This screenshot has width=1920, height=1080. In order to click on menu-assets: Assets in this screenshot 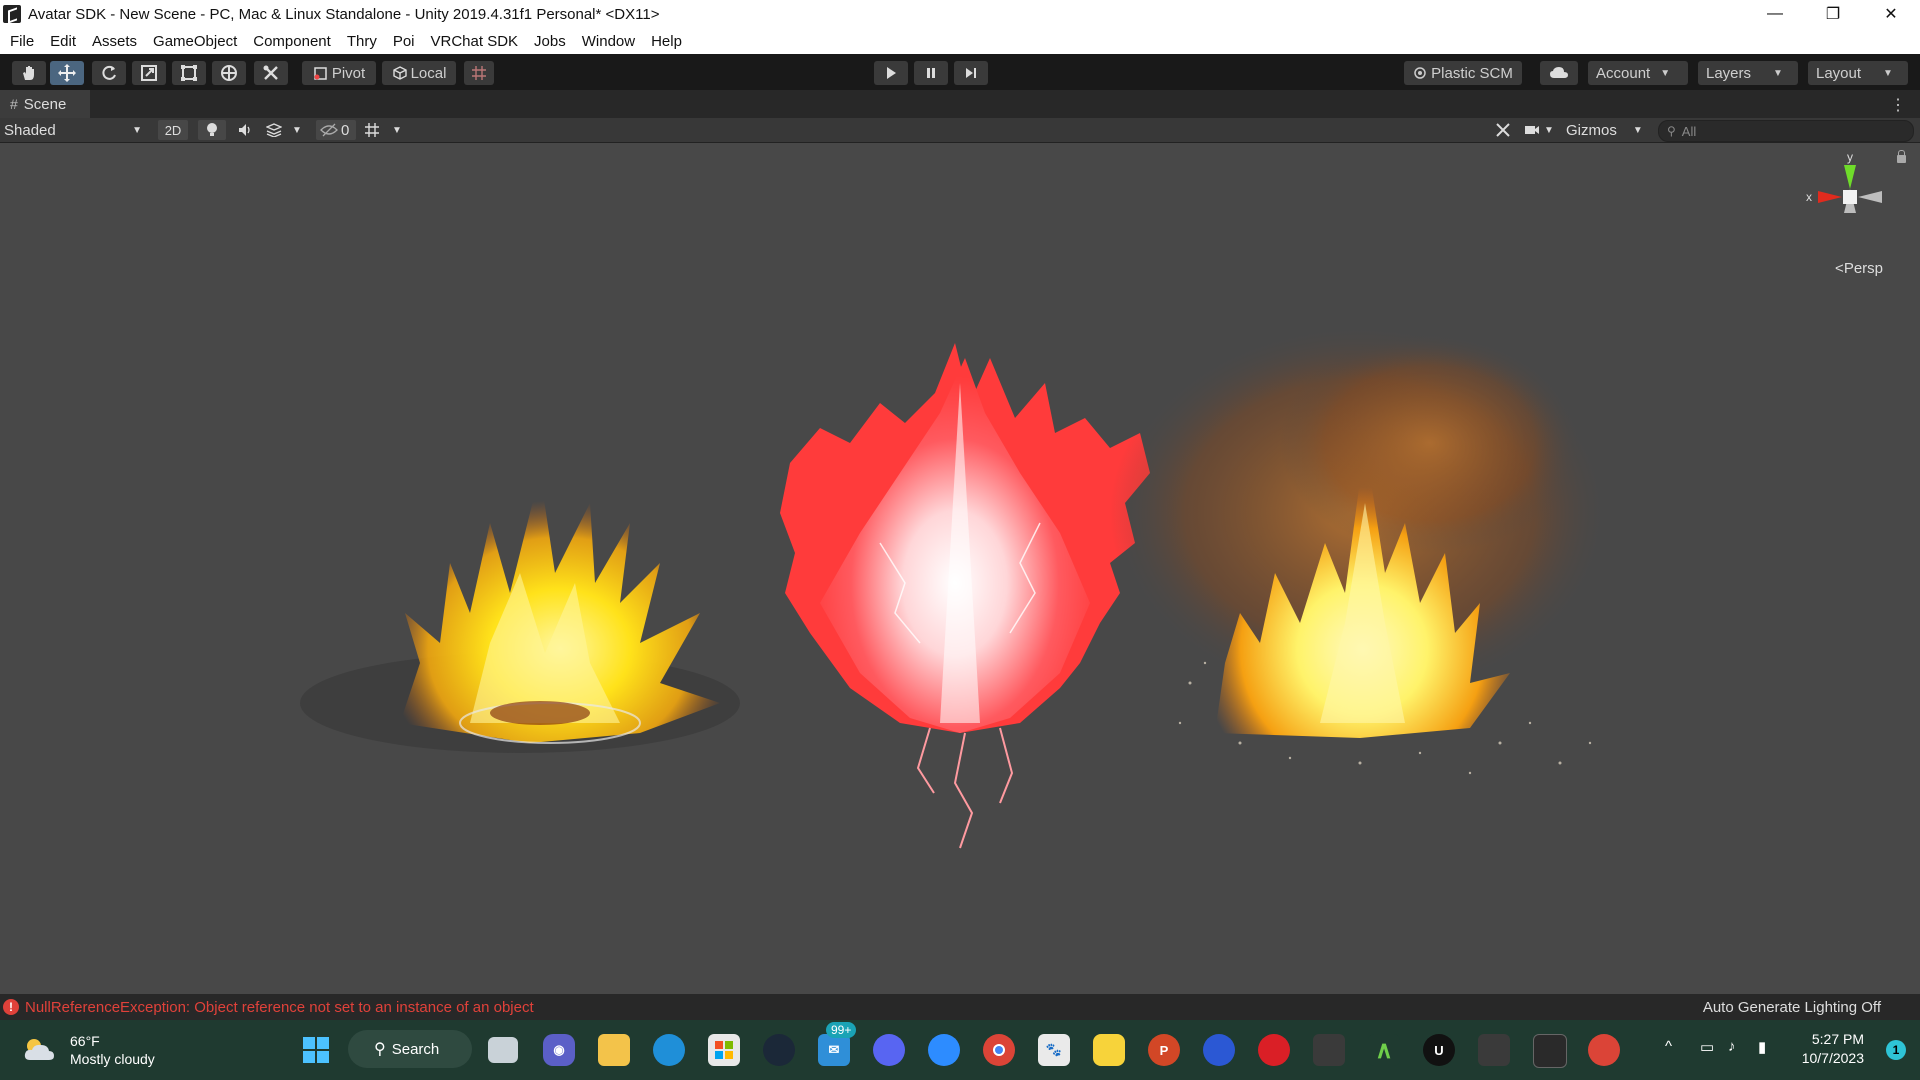, I will do `click(114, 41)`.